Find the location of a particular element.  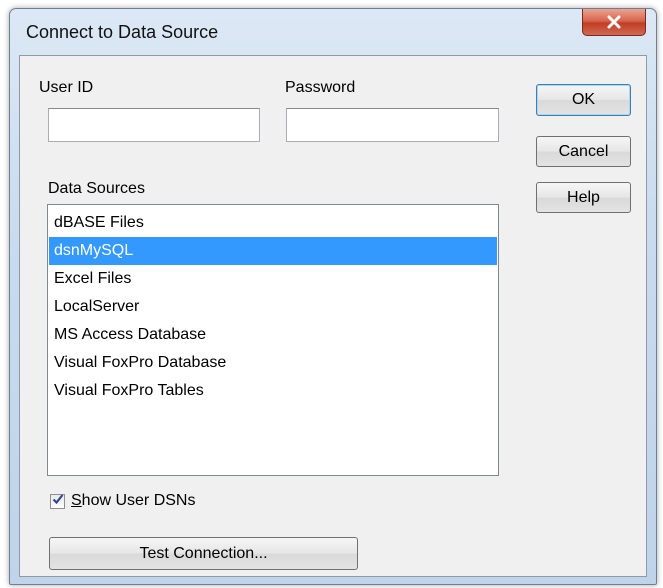

close-button is located at coordinates (614, 22).